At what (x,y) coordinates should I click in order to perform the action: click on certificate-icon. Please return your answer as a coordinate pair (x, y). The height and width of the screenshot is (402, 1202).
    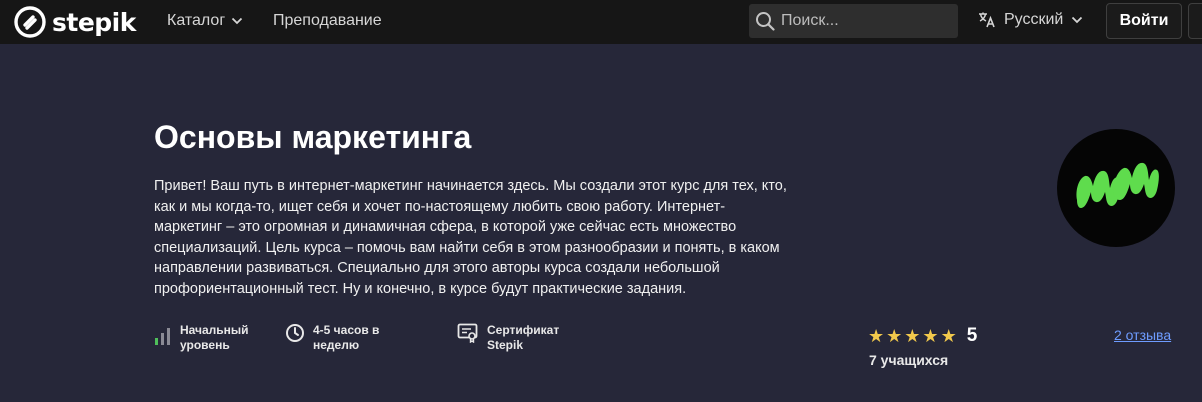
    Looking at the image, I should click on (467, 333).